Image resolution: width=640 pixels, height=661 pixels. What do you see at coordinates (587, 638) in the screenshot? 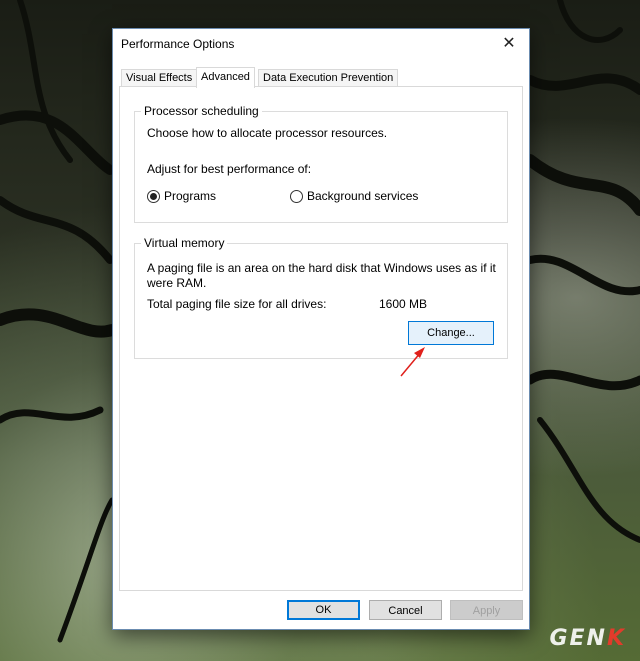
I see `genk-watermark: GENK` at bounding box center [587, 638].